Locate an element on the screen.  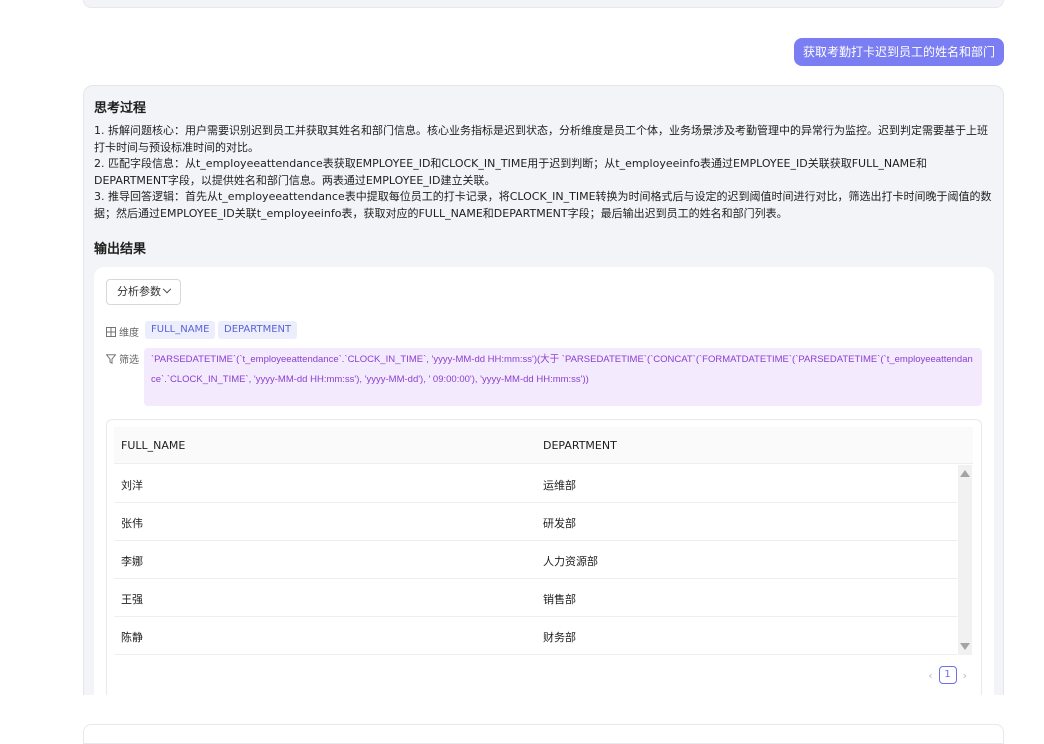
dimension-tag-department: DEPARTMENT is located at coordinates (258, 330).